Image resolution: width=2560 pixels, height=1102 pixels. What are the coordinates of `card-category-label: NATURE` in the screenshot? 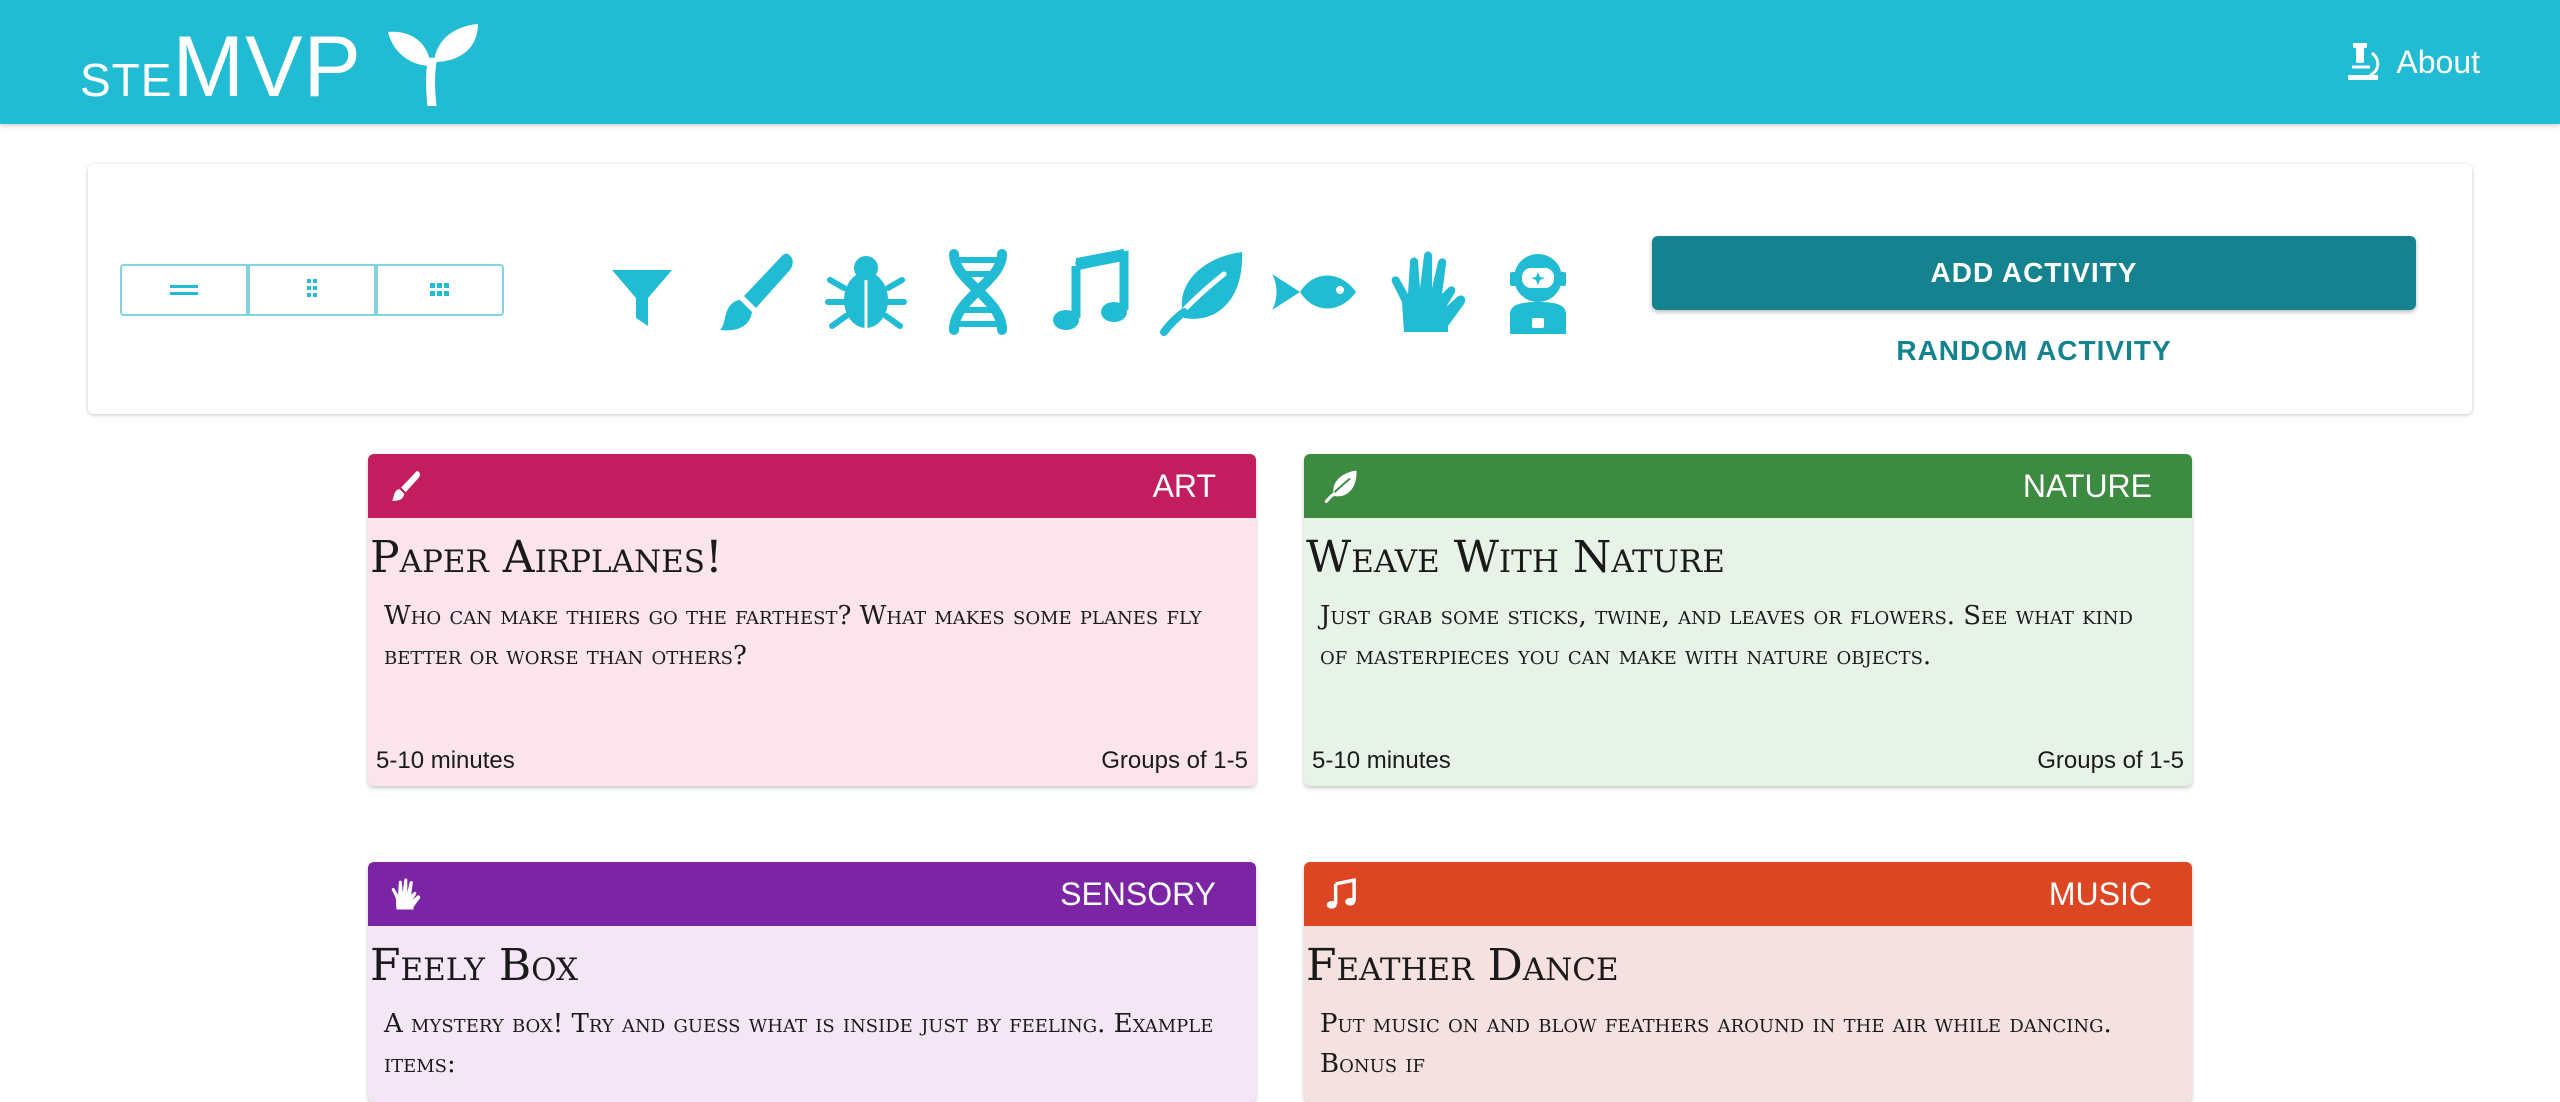 It's located at (2087, 485).